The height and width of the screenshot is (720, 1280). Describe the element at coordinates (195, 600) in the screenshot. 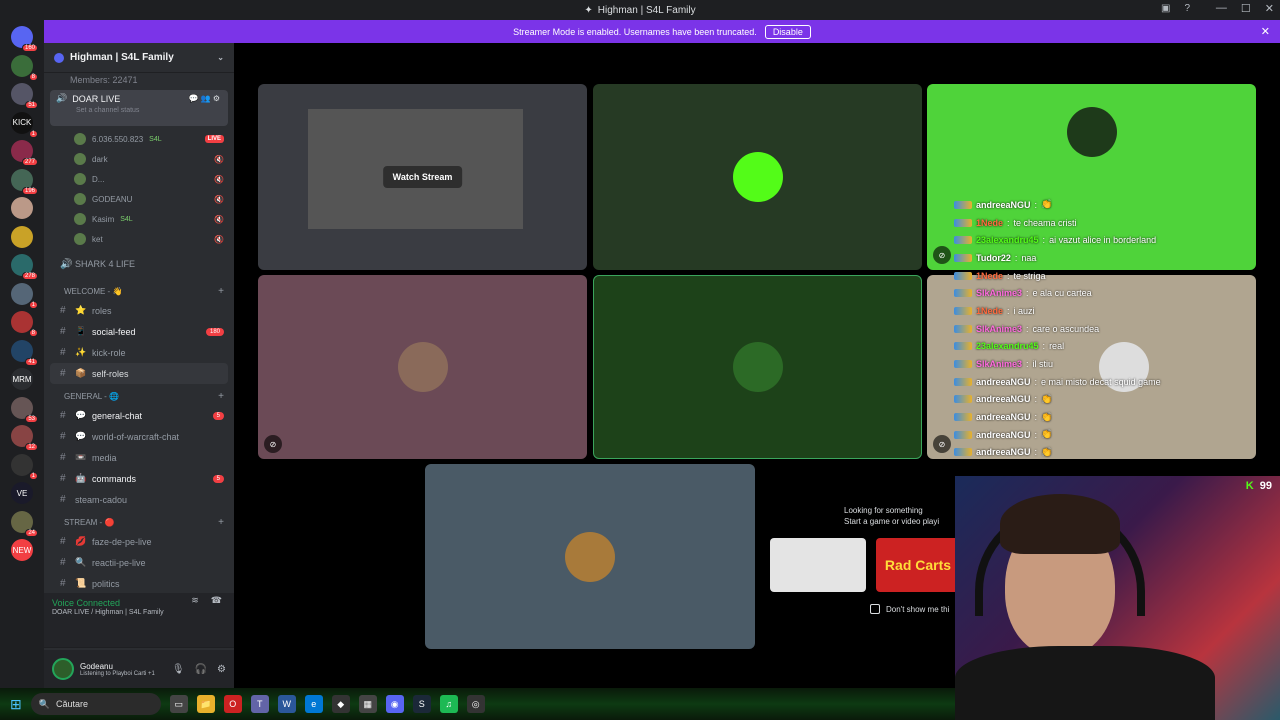

I see `noise-suppression-icon: ≋` at that location.